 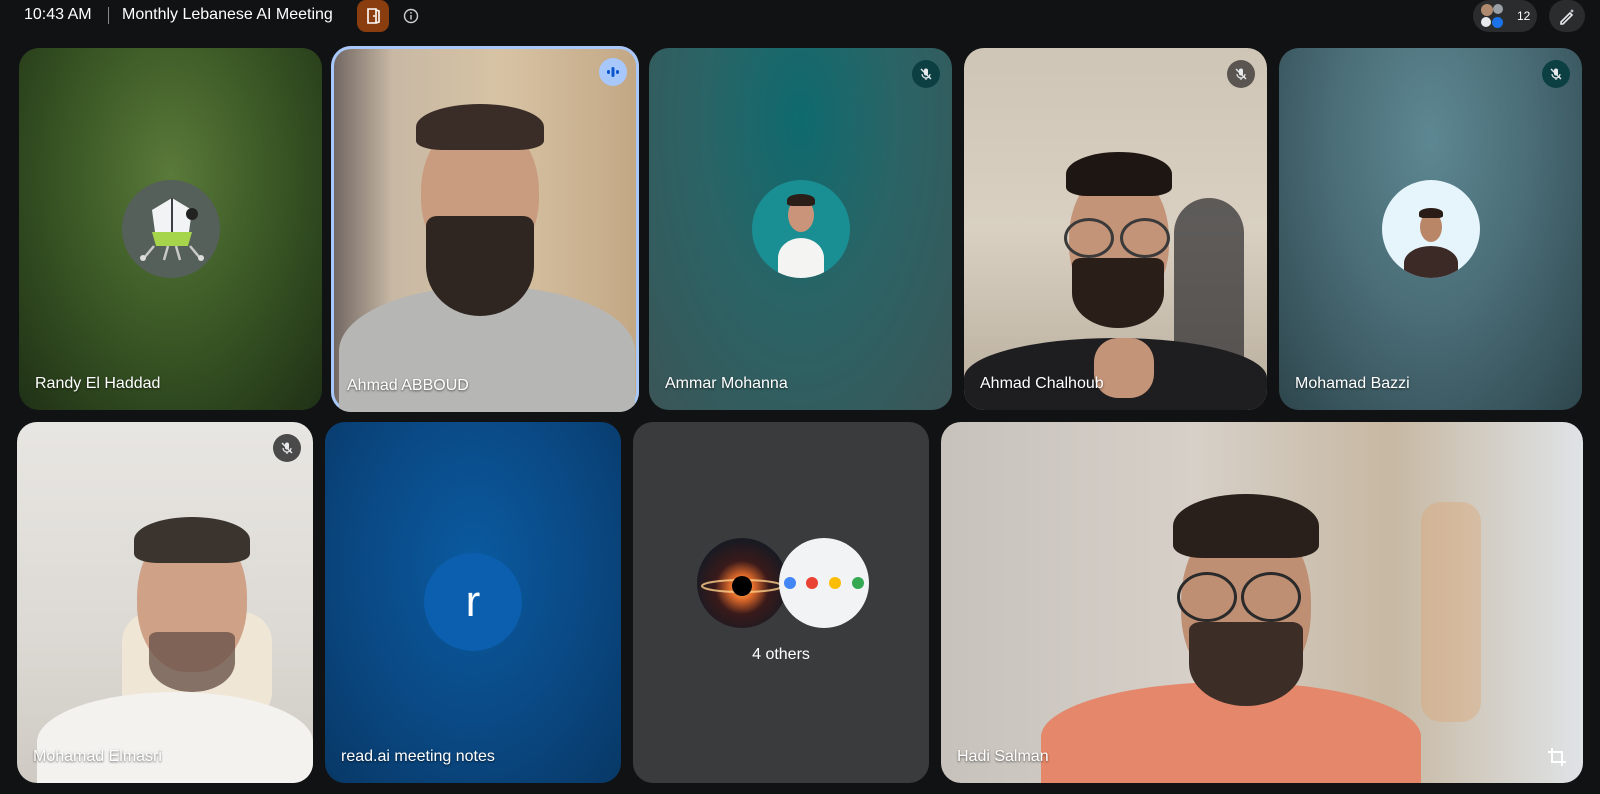 I want to click on others-label: 4 others, so click(x=781, y=654).